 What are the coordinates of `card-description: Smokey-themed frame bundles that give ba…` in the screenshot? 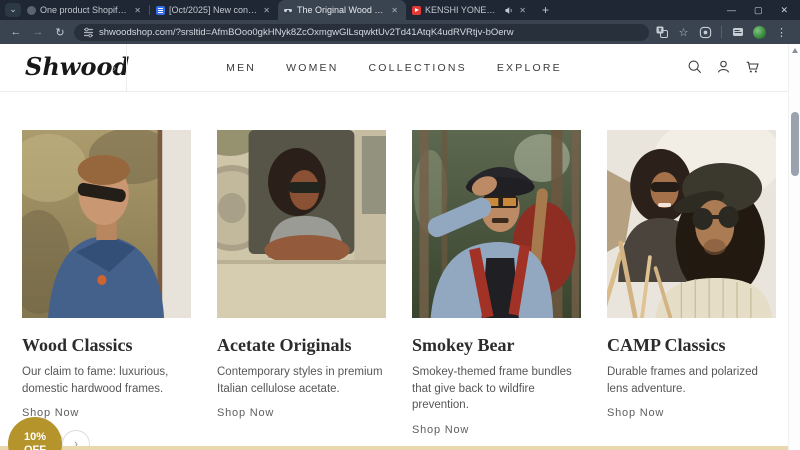 It's located at (492, 389).